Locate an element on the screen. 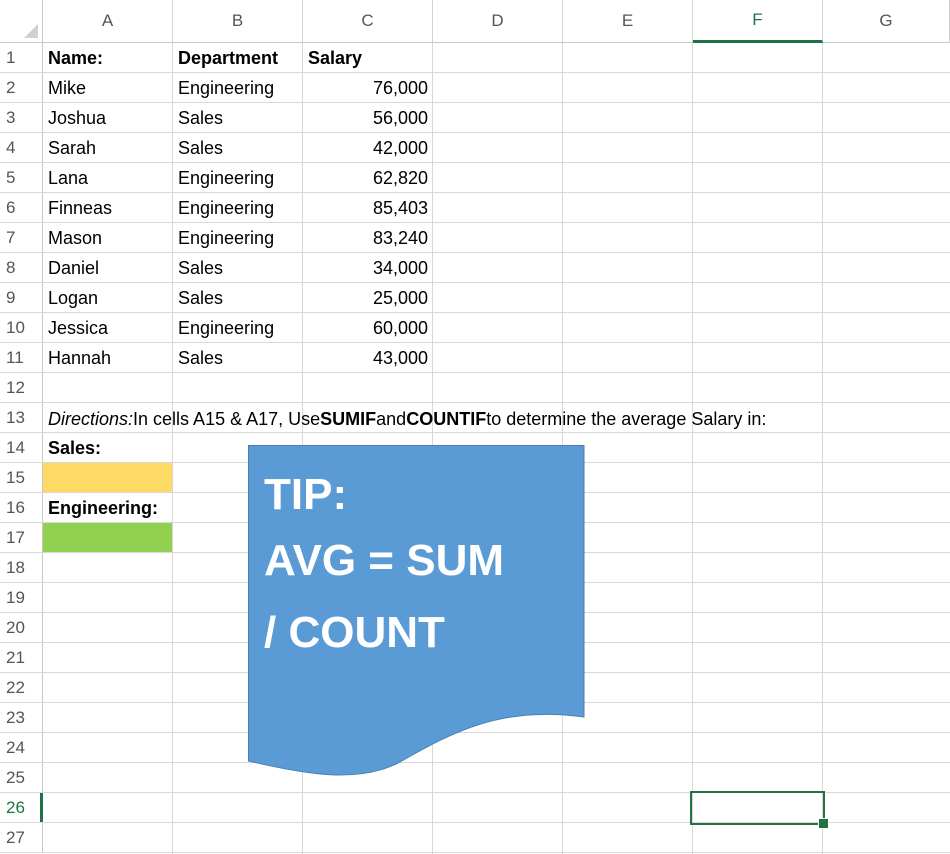 This screenshot has width=950, height=854. row-header-6: 6 is located at coordinates (21, 208).